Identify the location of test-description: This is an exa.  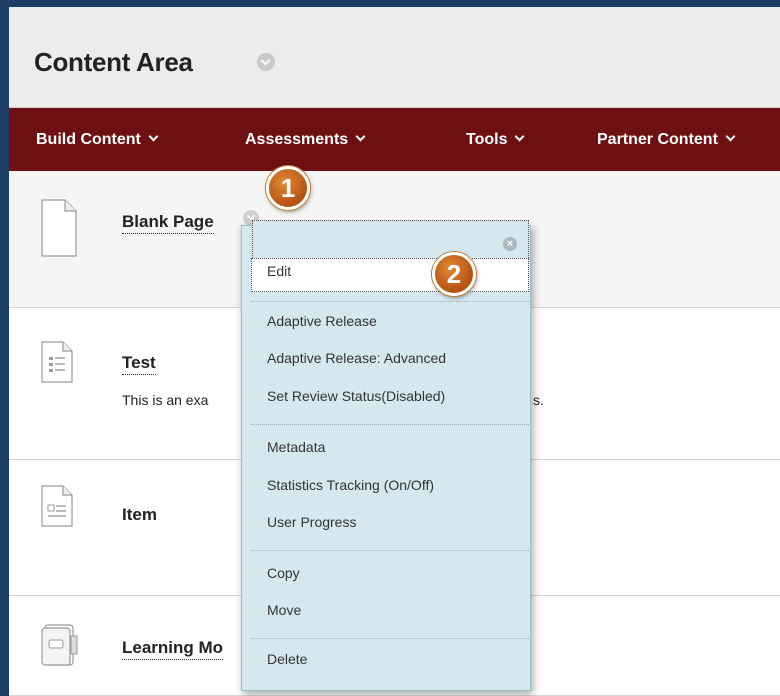
(165, 400).